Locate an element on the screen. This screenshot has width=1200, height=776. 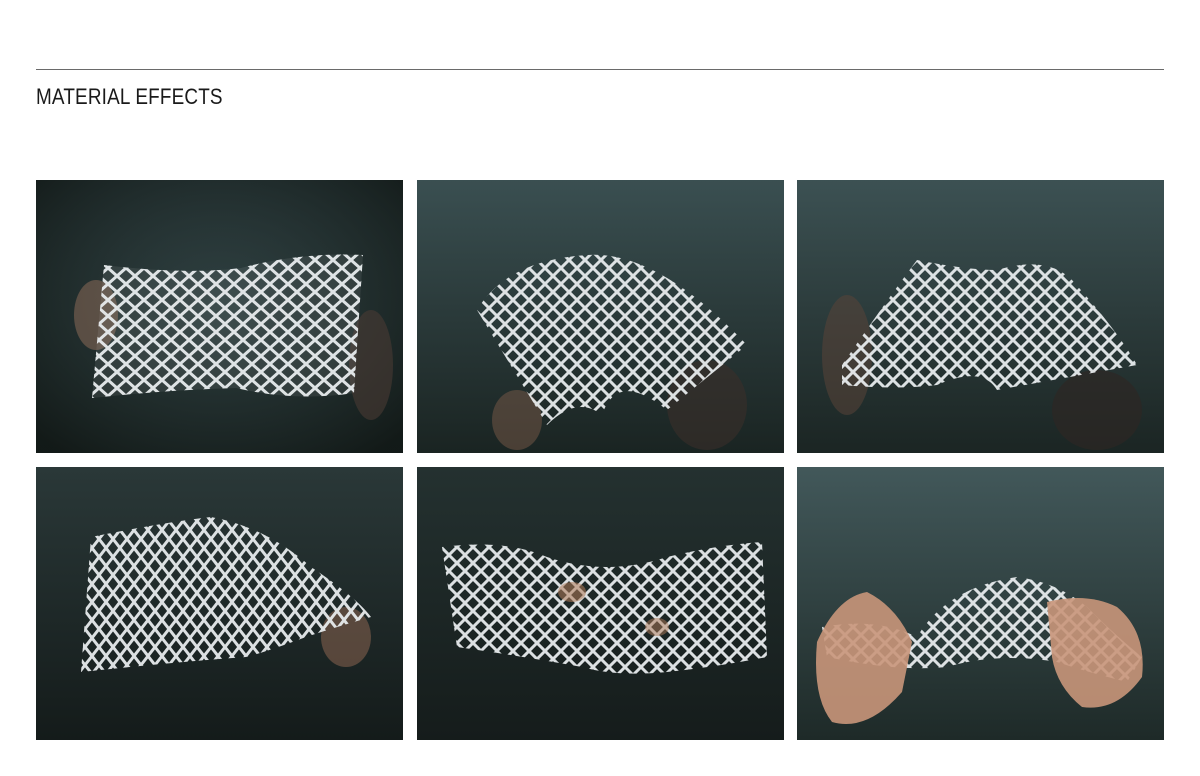
mesh-photo-wavy-sheet is located at coordinates (600, 603).